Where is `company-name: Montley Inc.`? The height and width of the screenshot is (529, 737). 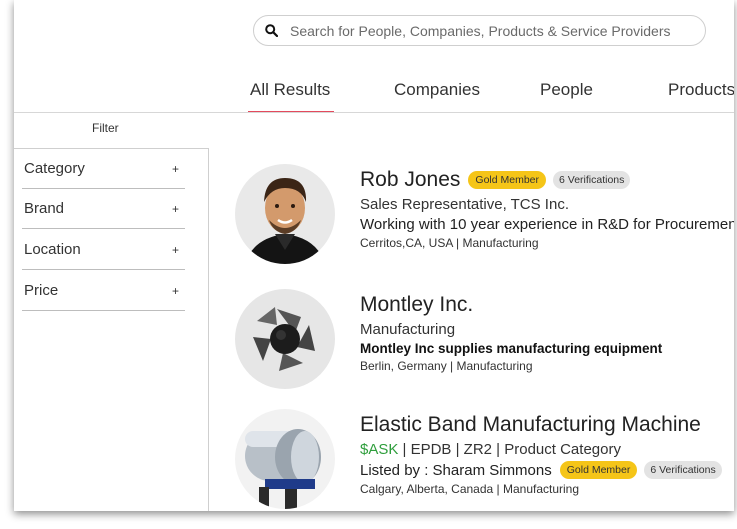 company-name: Montley Inc. is located at coordinates (511, 305).